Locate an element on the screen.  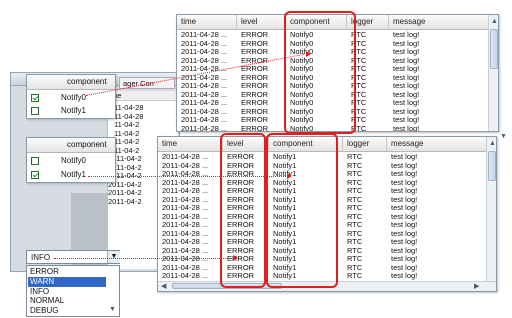
level-select-options: ERROR WARN INFO NORMAL DEBUG ▼ is located at coordinates (73, 291).